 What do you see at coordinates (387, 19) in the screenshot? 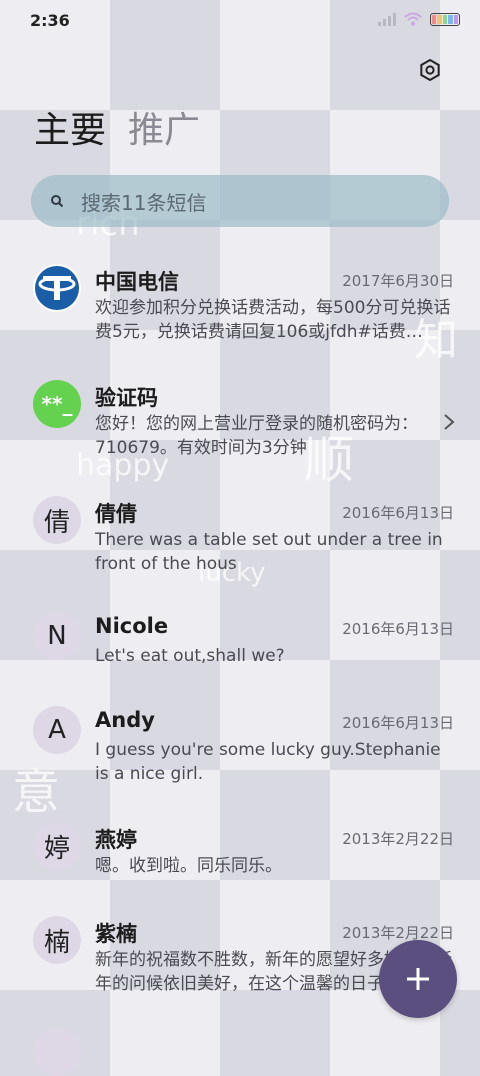
I see `signal-icon` at bounding box center [387, 19].